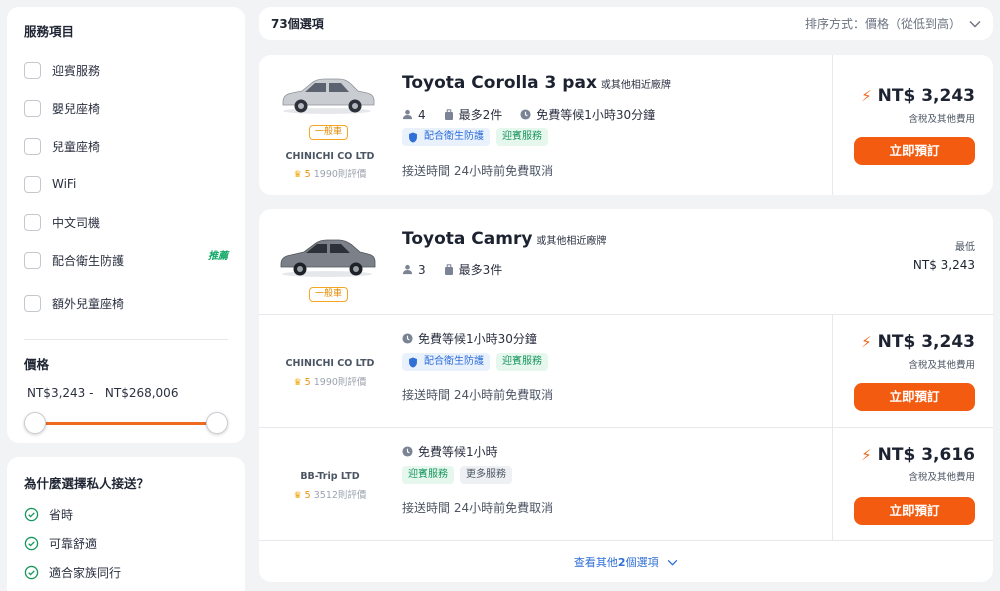 Image resolution: width=1000 pixels, height=591 pixels. What do you see at coordinates (626, 23) in the screenshot?
I see `results-header: 73個選項 排序方式：價格（從低到高）` at bounding box center [626, 23].